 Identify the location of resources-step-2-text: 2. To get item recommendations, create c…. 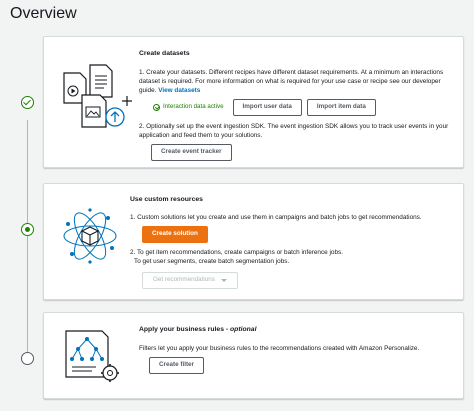
(237, 252).